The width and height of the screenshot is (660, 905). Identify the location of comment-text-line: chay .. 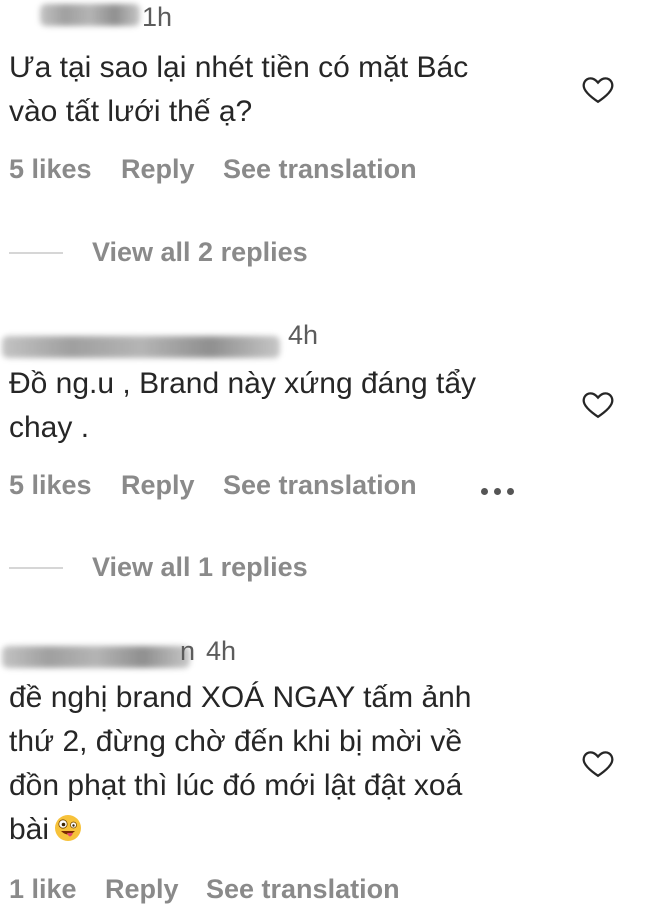
(49, 427).